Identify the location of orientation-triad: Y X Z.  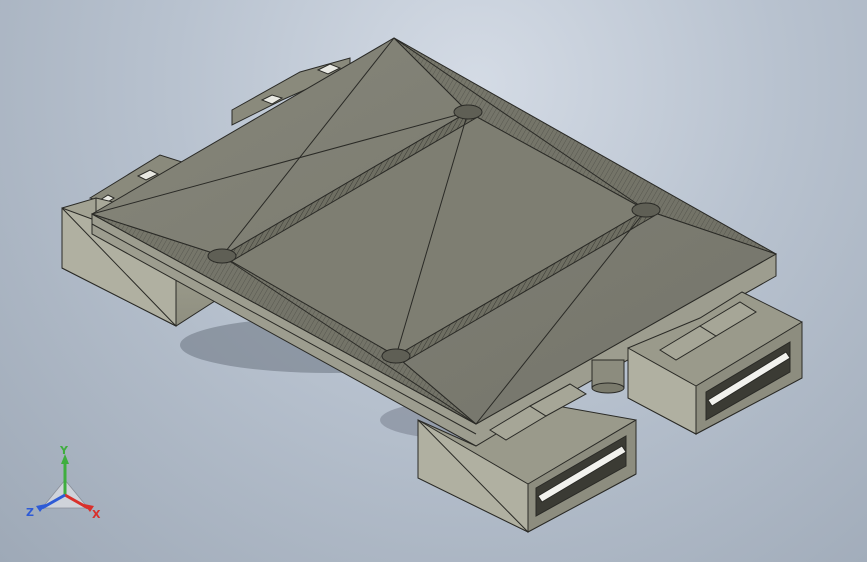
(65, 485).